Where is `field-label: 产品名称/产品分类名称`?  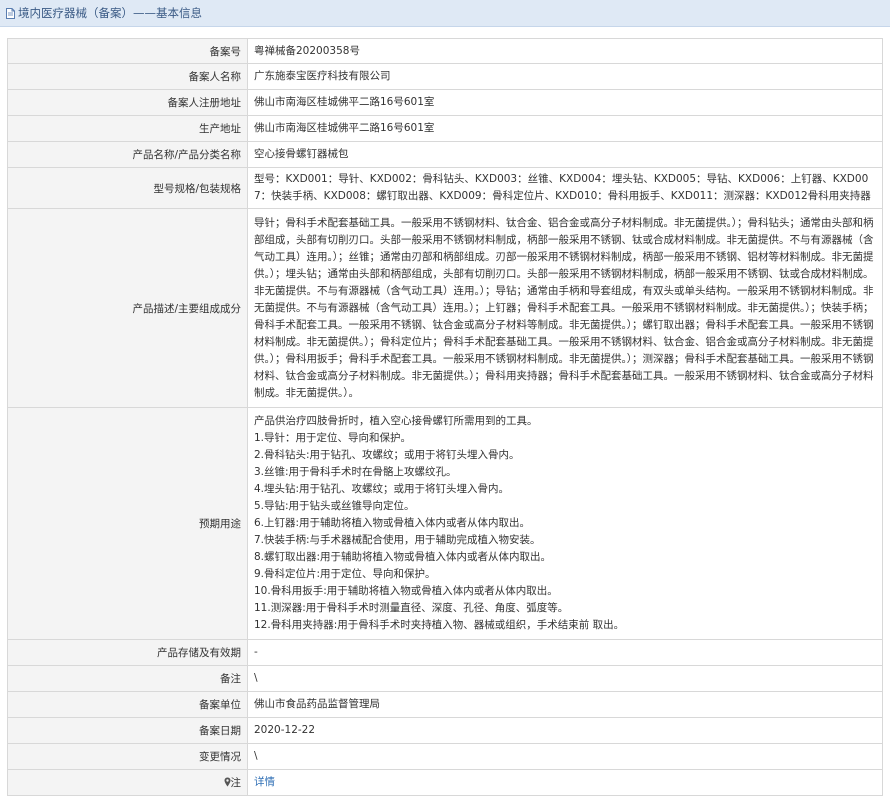 field-label: 产品名称/产品分类名称 is located at coordinates (127, 154).